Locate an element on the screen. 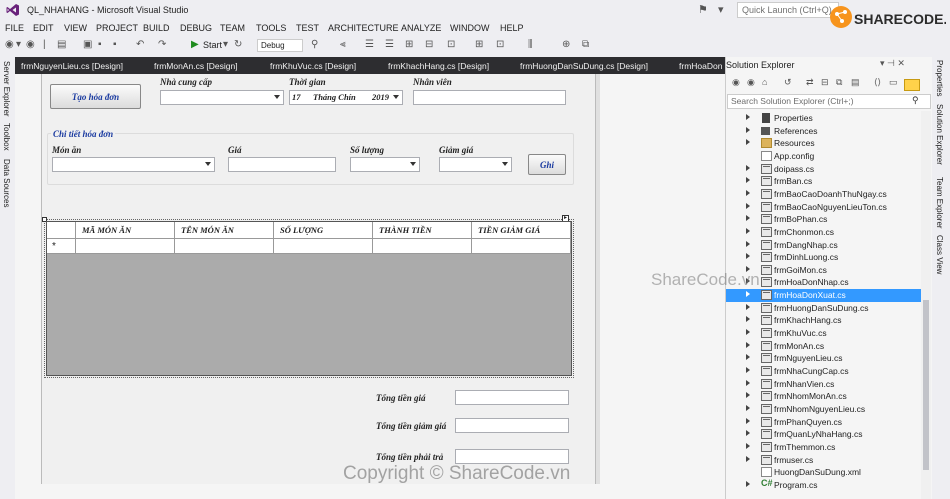 This screenshot has width=950, height=499. start-play-icon: ▶ is located at coordinates (195, 44).